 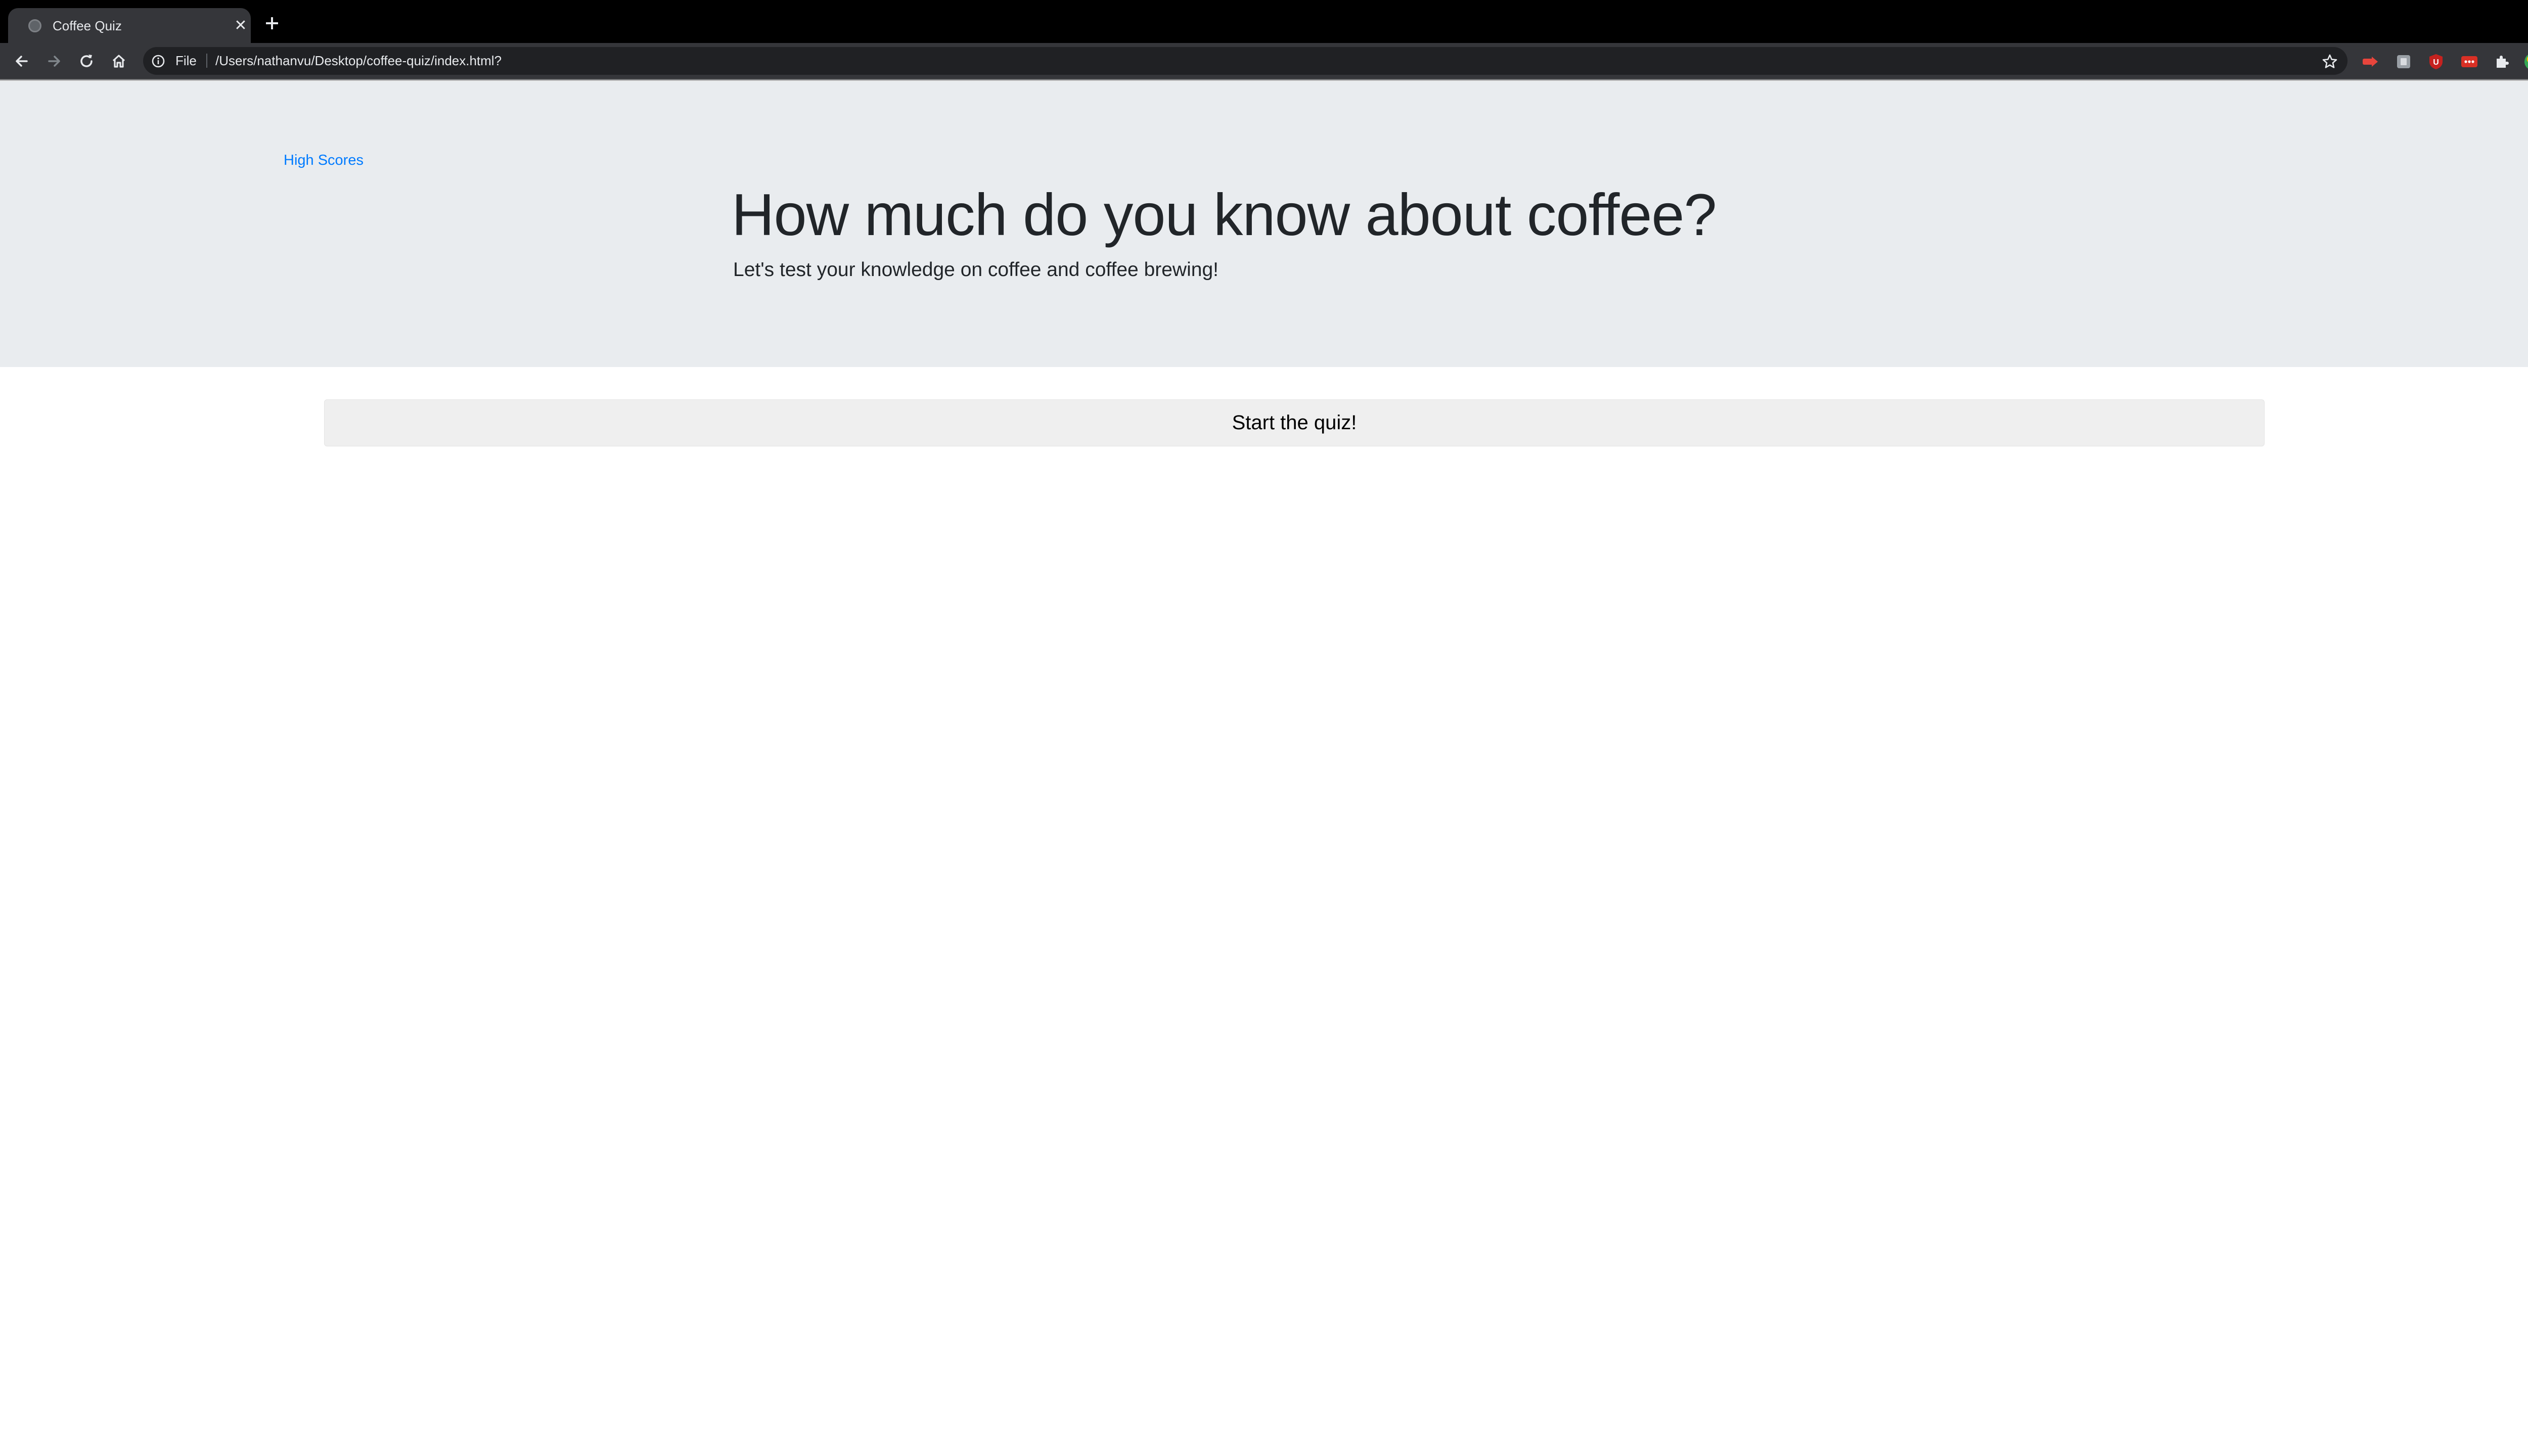 I want to click on back-button, so click(x=22, y=61).